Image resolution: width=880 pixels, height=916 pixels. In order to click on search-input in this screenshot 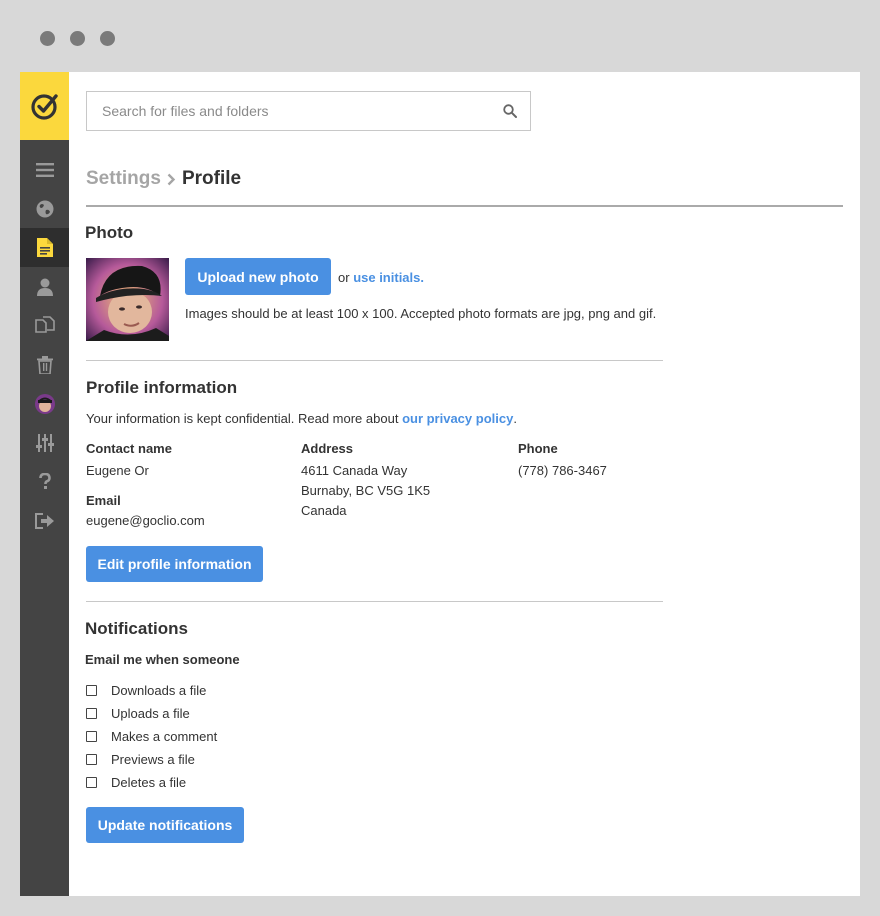, I will do `click(287, 111)`.